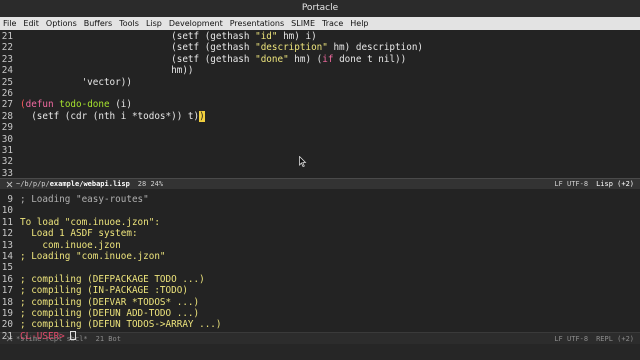 The height and width of the screenshot is (360, 640). I want to click on menu-item-edit: Edit, so click(31, 23).